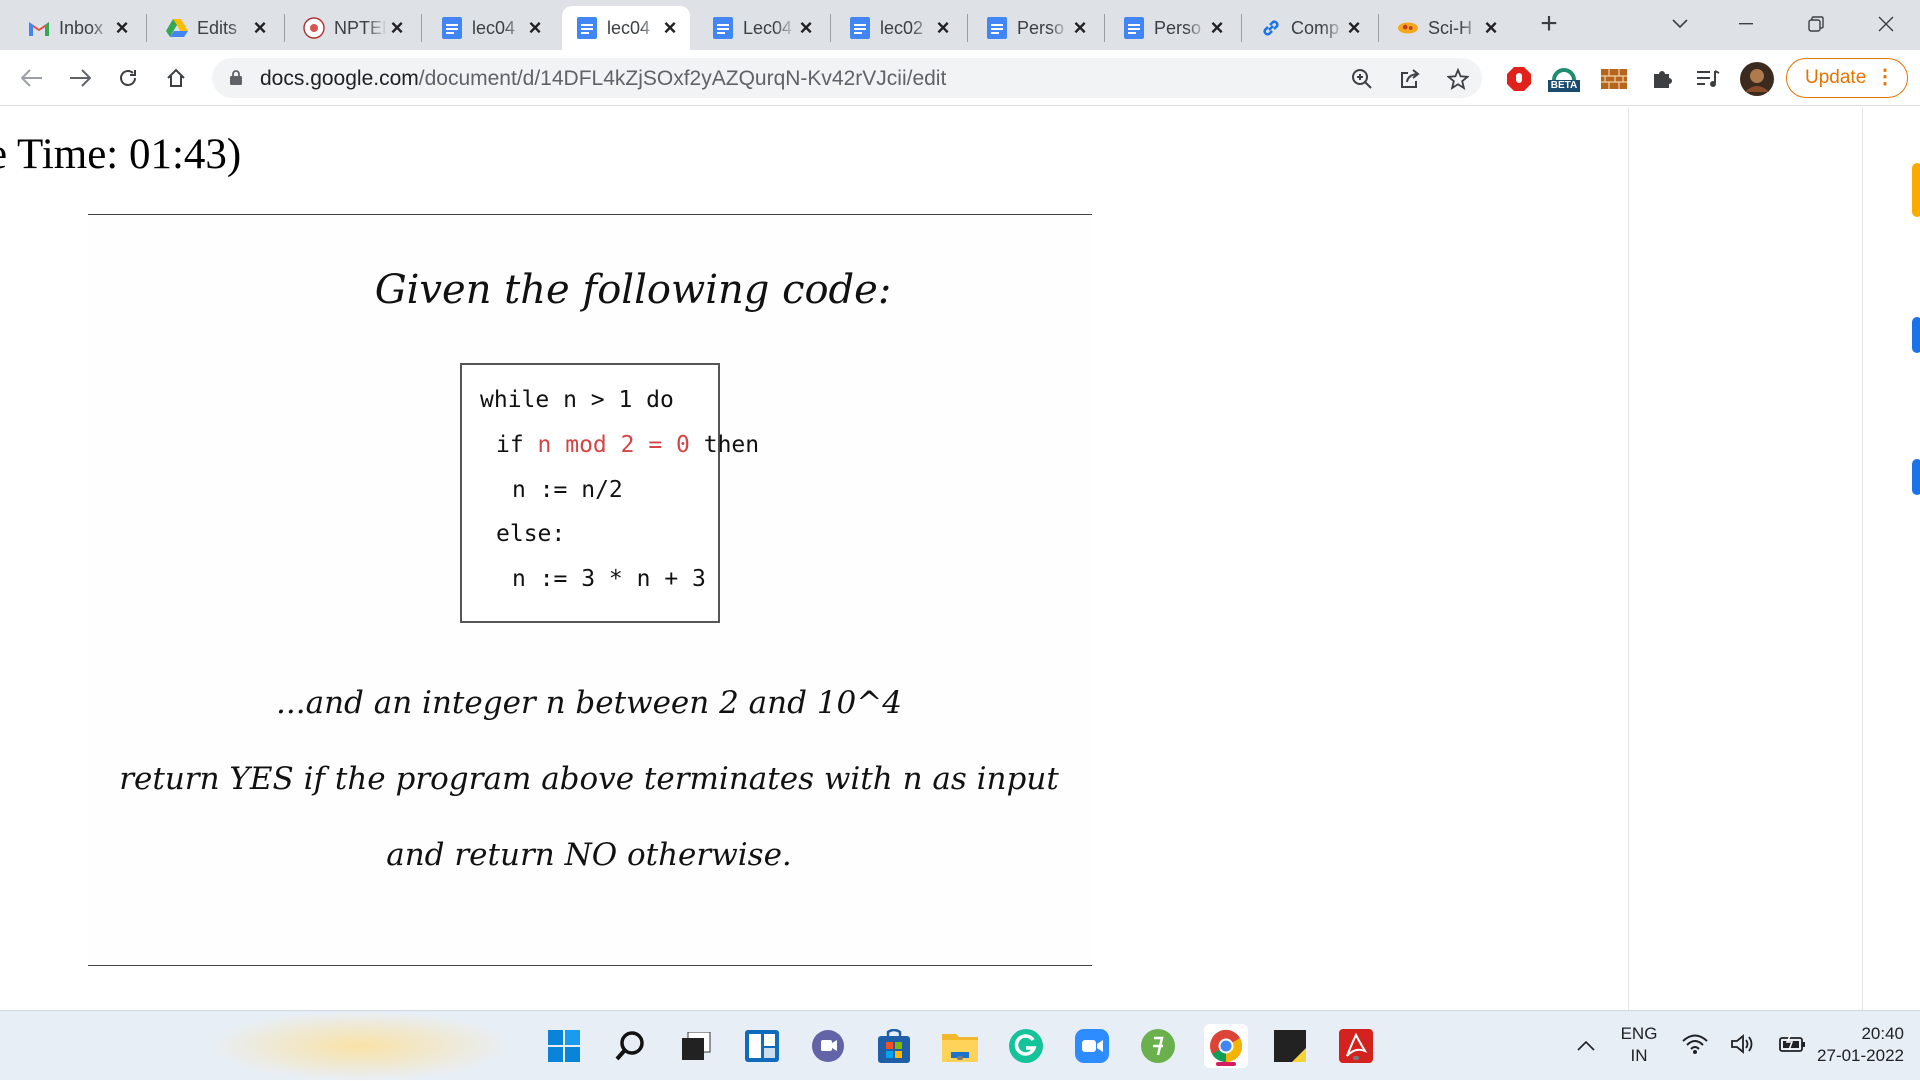  Describe the element at coordinates (1695, 1046) in the screenshot. I see `wifi-icon` at that location.